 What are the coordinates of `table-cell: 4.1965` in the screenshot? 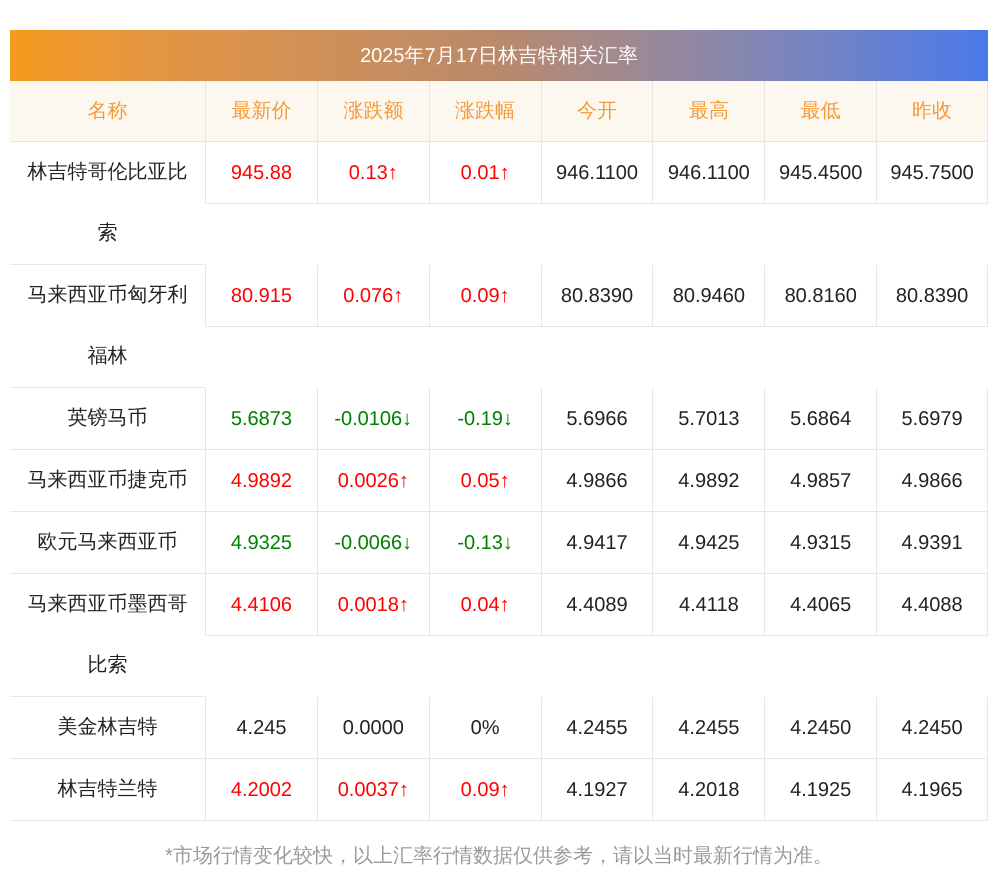 It's located at (932, 790).